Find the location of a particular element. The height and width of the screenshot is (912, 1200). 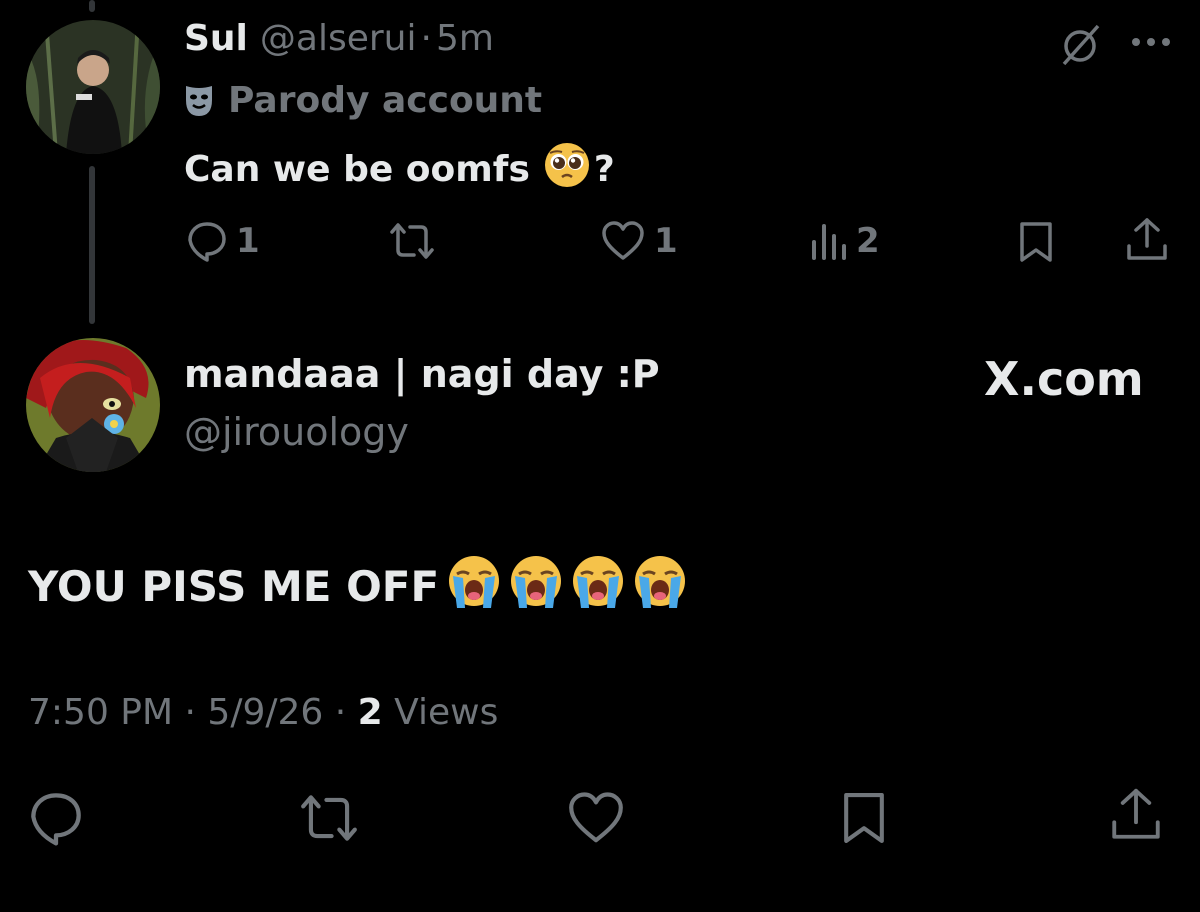

parody-badge: Parody account is located at coordinates (363, 100).